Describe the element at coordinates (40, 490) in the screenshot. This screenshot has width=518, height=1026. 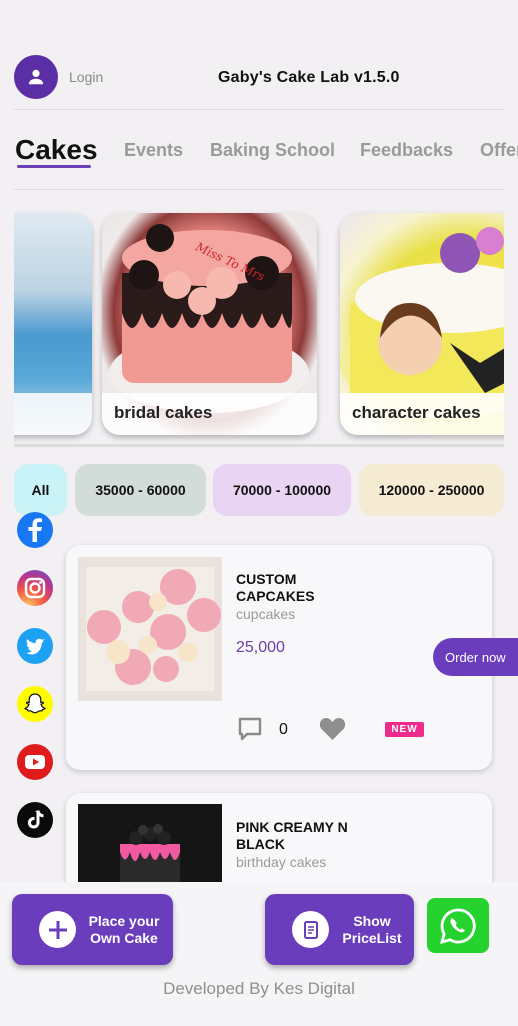
I see `filter-chip-all: All` at that location.